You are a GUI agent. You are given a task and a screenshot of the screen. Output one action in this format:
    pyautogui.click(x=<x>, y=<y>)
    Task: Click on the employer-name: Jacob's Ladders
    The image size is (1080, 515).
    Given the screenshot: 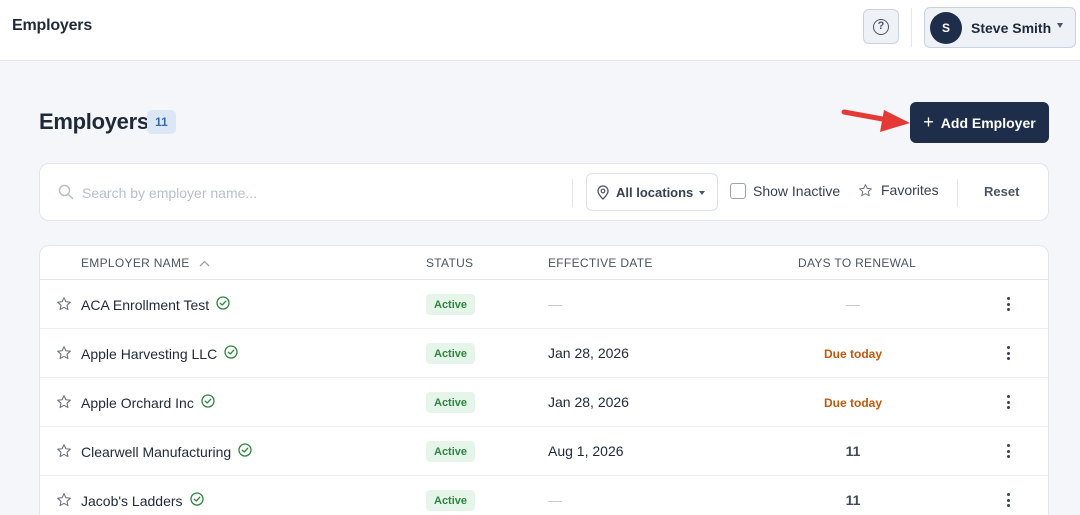 What is the action you would take?
    pyautogui.click(x=142, y=500)
    